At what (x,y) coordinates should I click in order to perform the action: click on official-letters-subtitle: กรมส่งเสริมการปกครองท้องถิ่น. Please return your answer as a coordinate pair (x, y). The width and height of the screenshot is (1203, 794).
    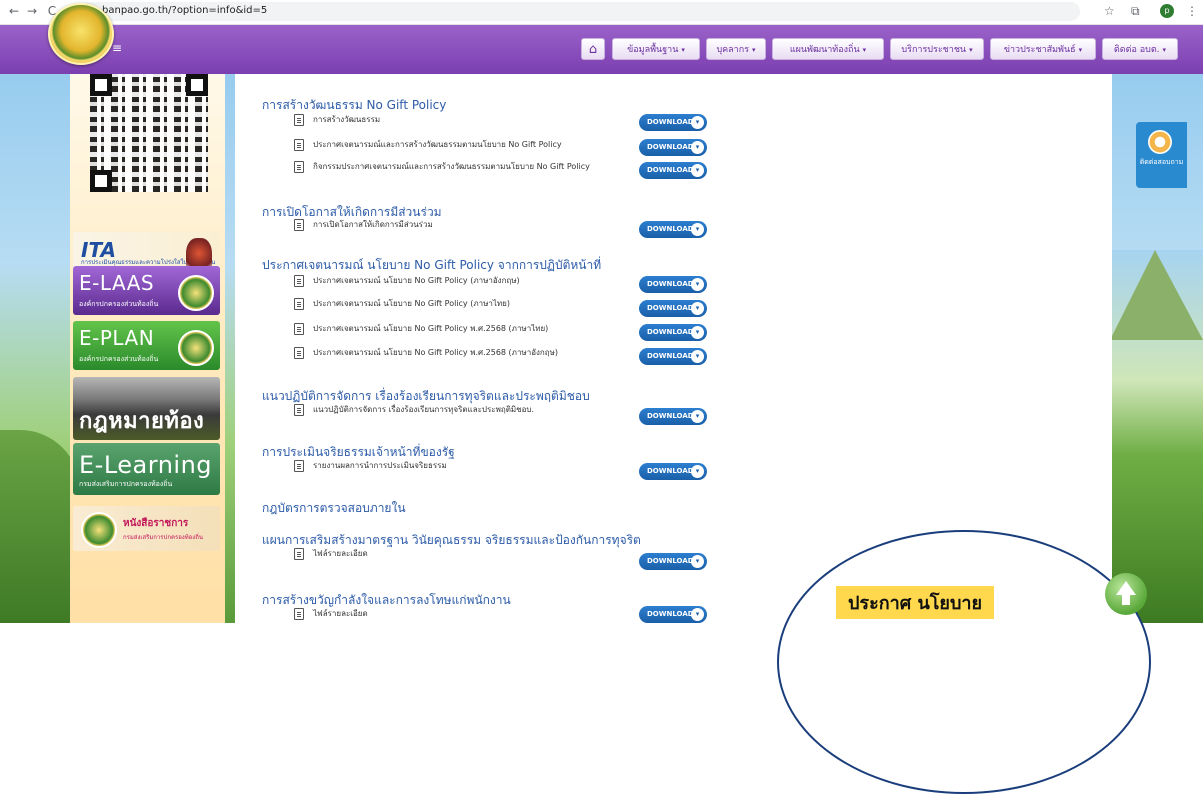
    Looking at the image, I should click on (163, 537).